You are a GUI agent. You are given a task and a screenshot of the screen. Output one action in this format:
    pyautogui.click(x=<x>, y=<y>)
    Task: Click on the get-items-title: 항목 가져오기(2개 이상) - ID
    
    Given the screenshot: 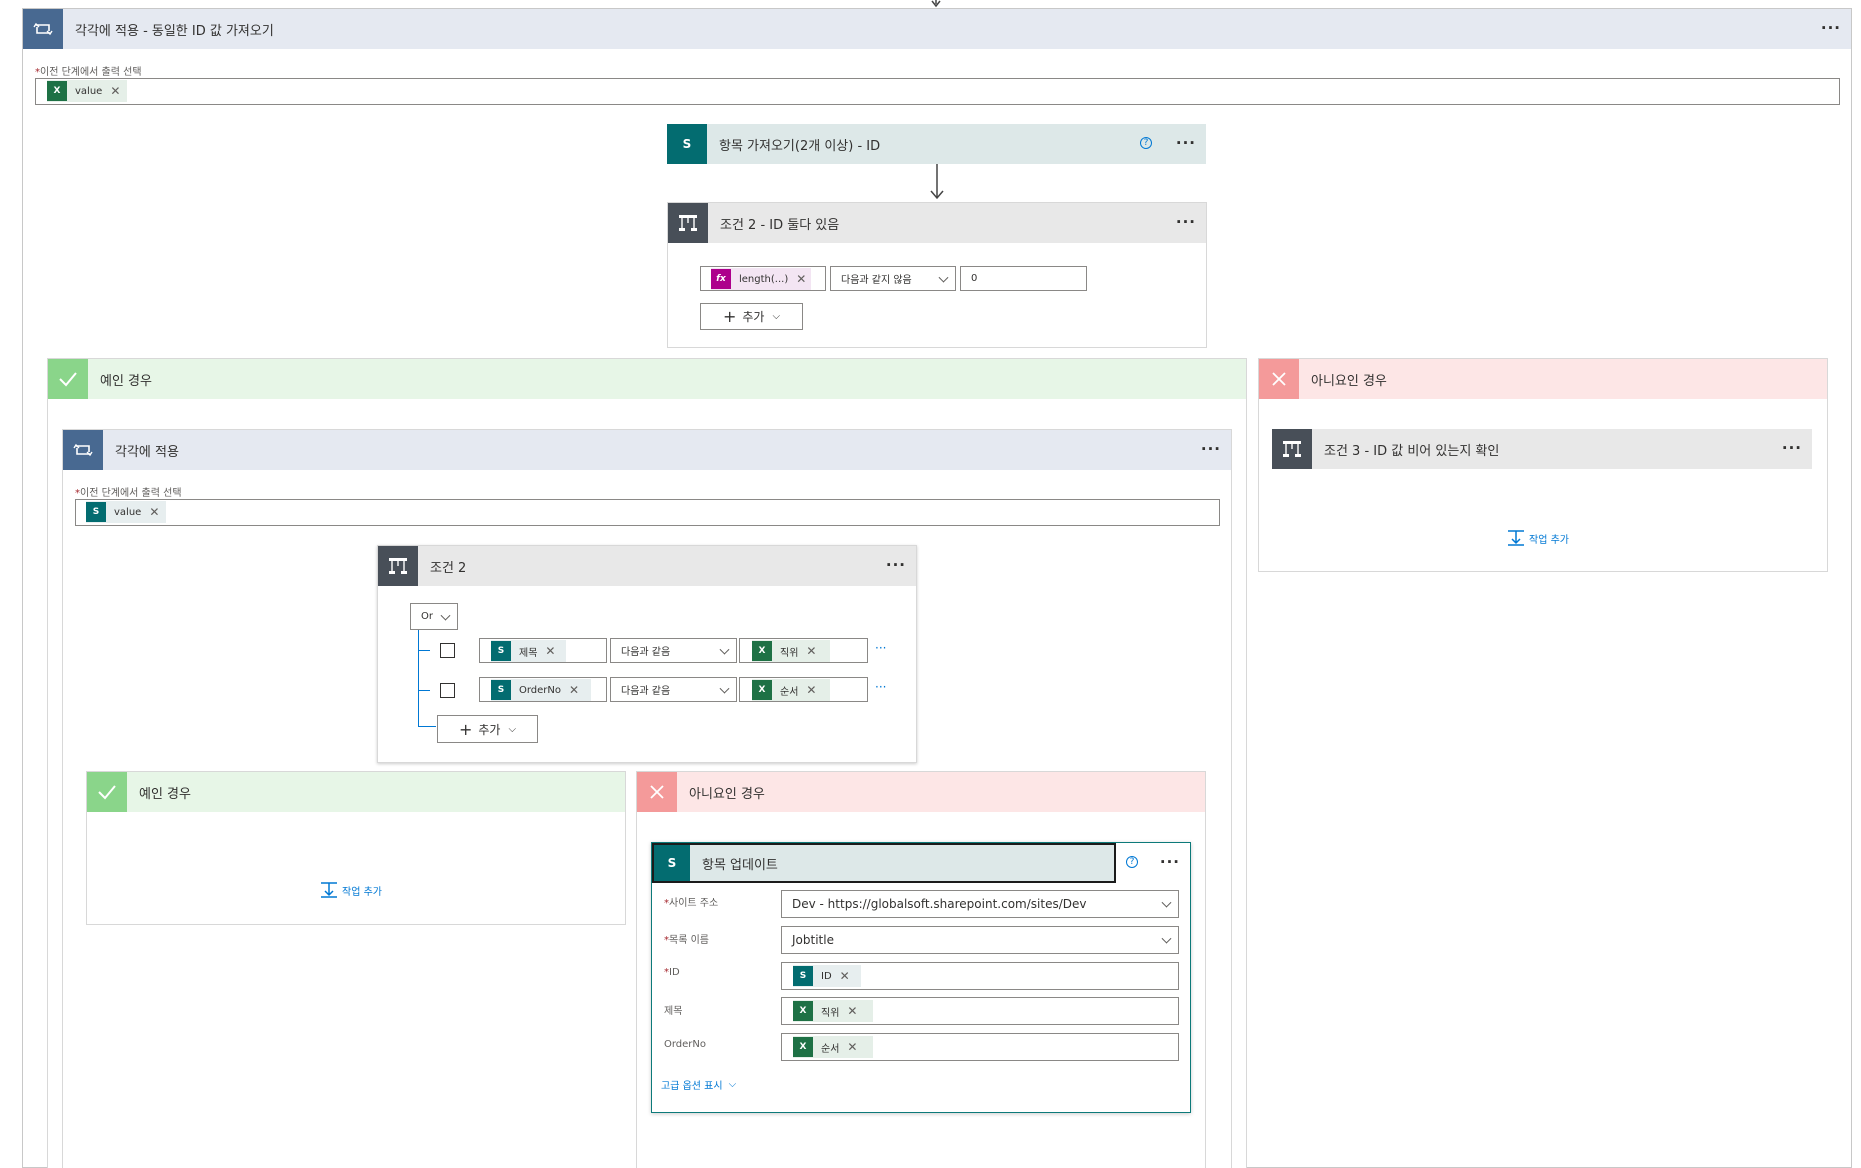 What is the action you would take?
    pyautogui.click(x=800, y=146)
    